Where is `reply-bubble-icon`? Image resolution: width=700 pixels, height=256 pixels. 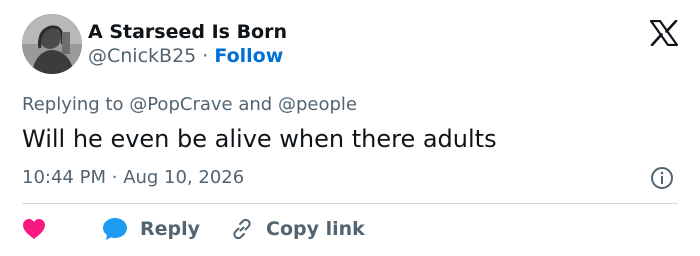
reply-bubble-icon is located at coordinates (115, 229).